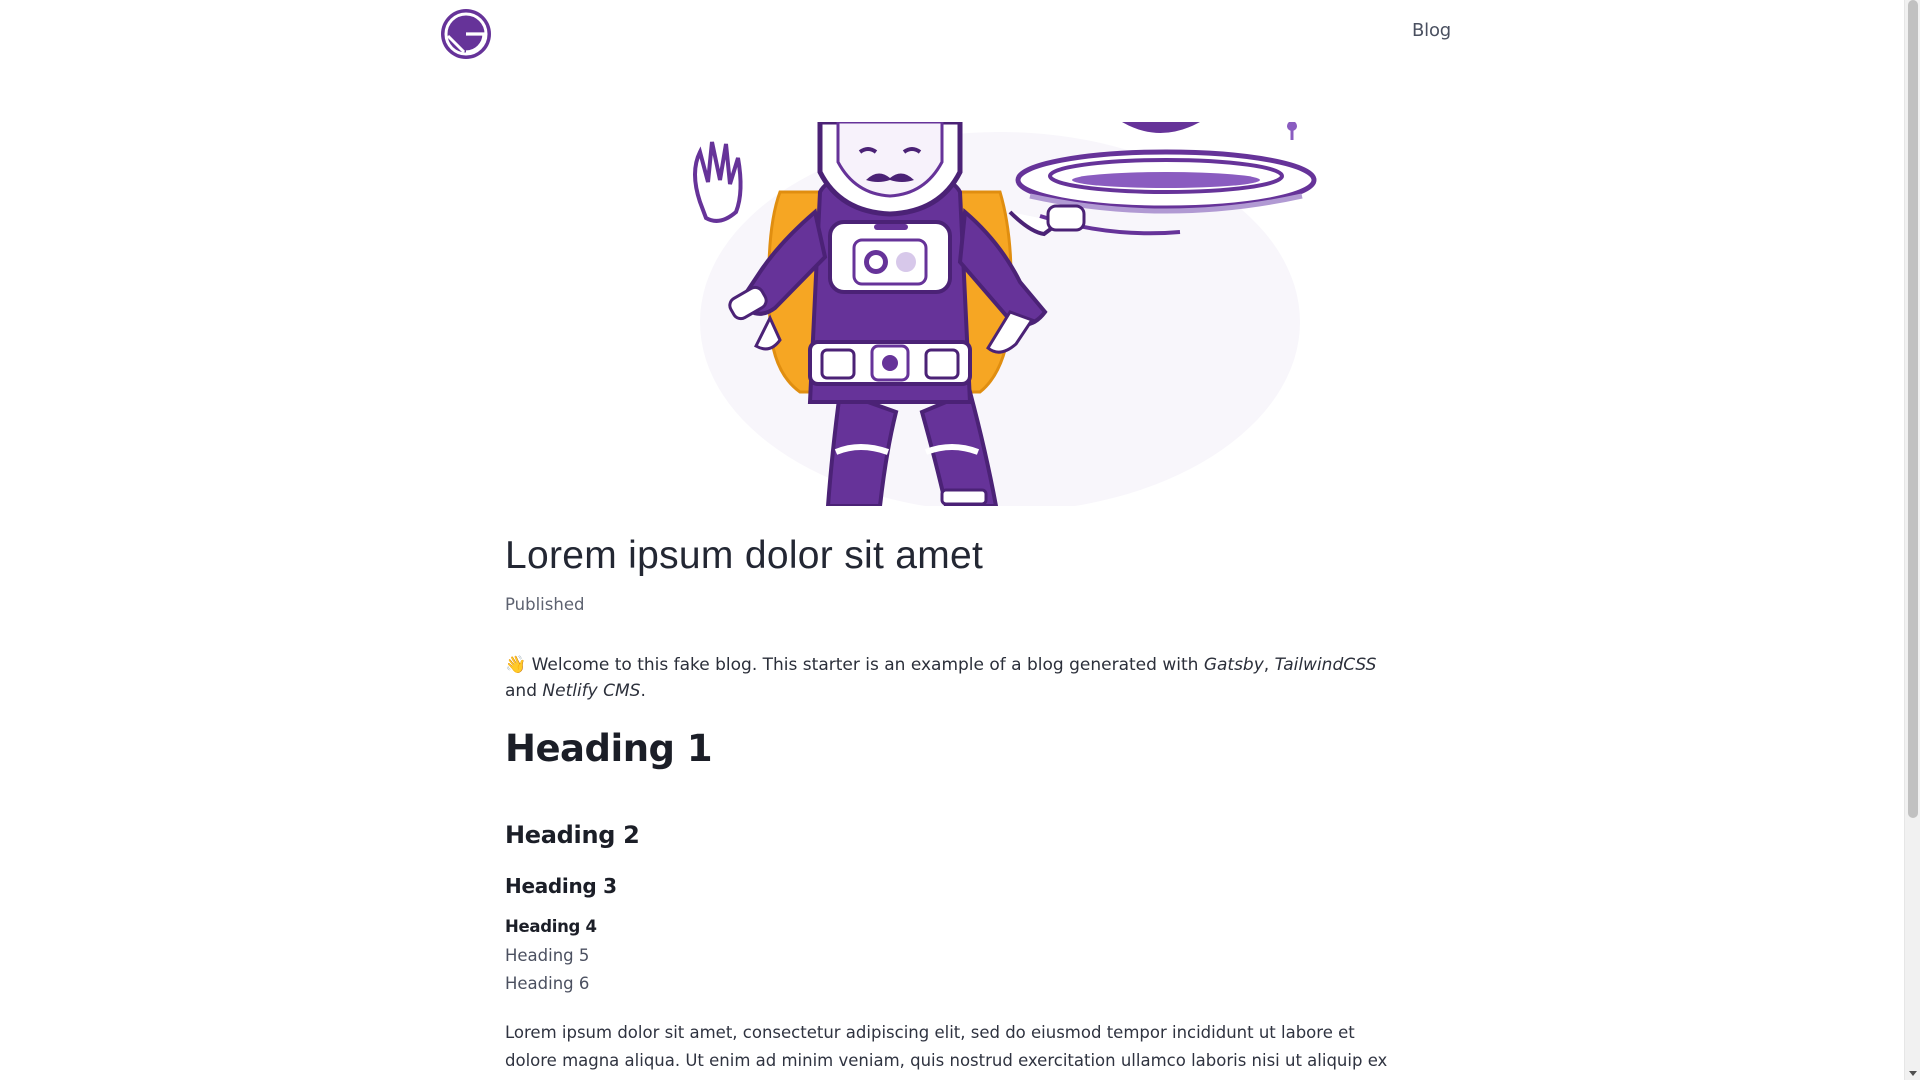 Image resolution: width=1920 pixels, height=1080 pixels. Describe the element at coordinates (591, 691) in the screenshot. I see `intro-netlify: Netlify CMS` at that location.